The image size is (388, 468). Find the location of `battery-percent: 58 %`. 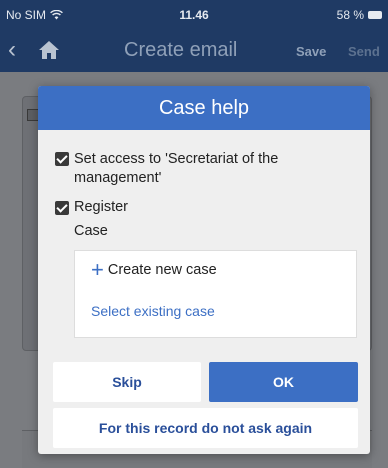

battery-percent: 58 % is located at coordinates (350, 15).